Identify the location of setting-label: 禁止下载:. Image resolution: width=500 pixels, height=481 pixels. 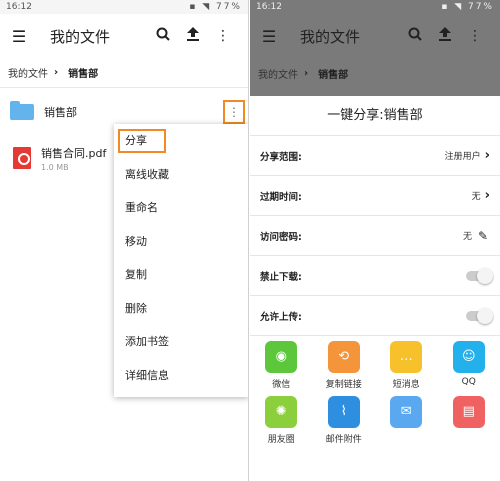
(281, 277).